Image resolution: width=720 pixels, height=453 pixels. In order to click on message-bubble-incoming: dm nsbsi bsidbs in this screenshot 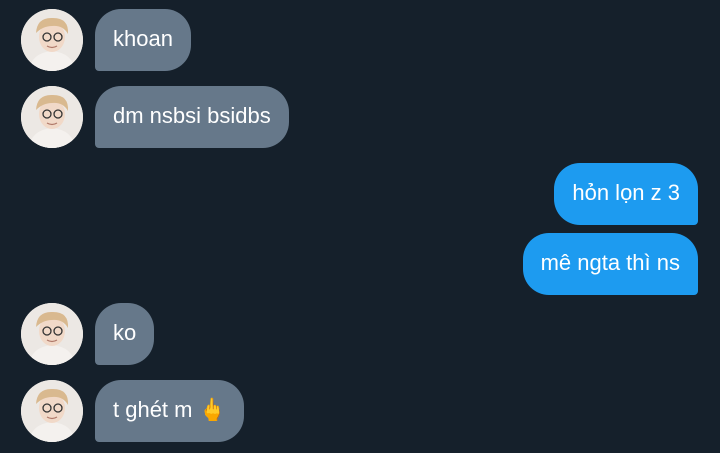, I will do `click(192, 117)`.